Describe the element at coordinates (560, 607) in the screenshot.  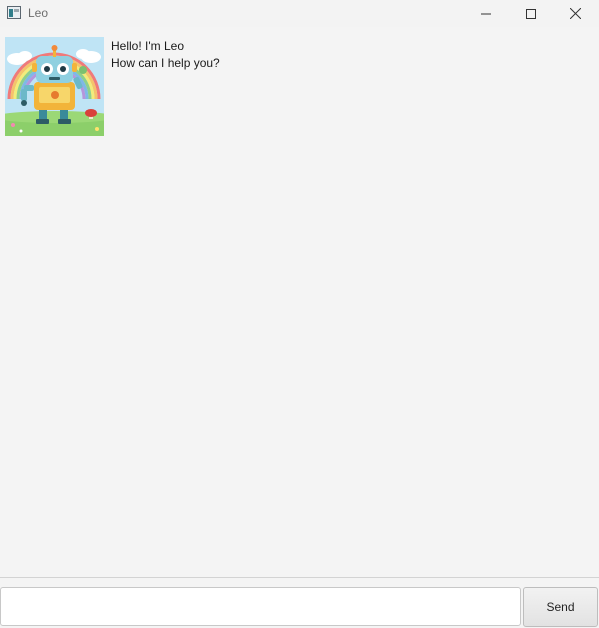
I see `send-button: Send` at that location.